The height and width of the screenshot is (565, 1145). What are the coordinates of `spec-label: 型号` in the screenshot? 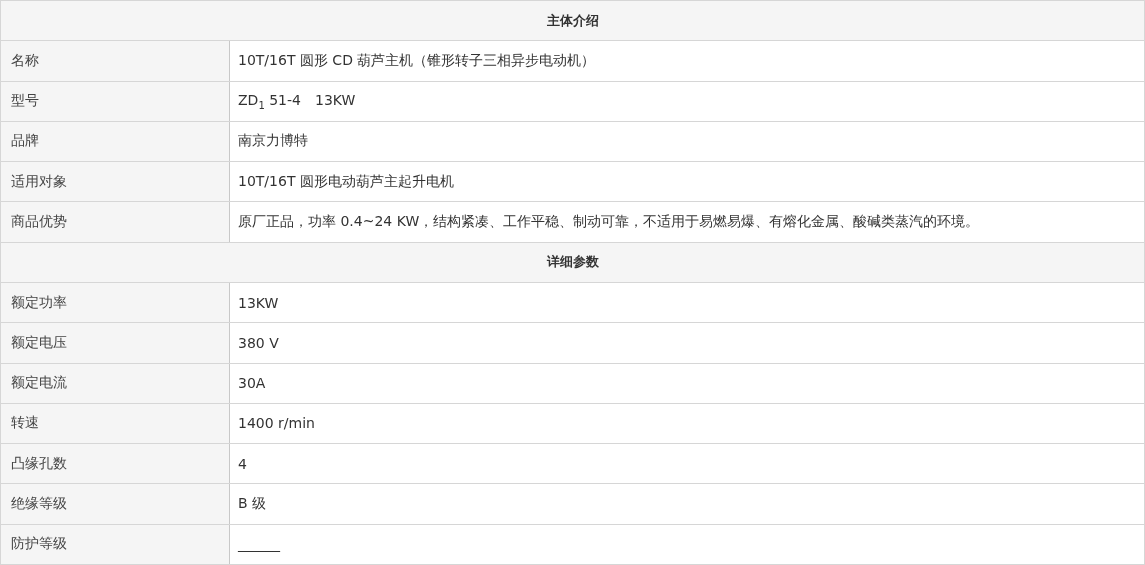 It's located at (115, 101).